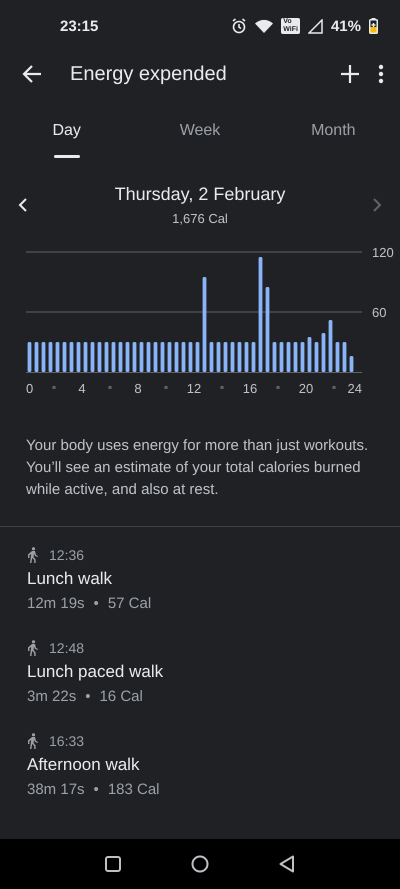 The height and width of the screenshot is (889, 400). I want to click on more-icon, so click(381, 74).